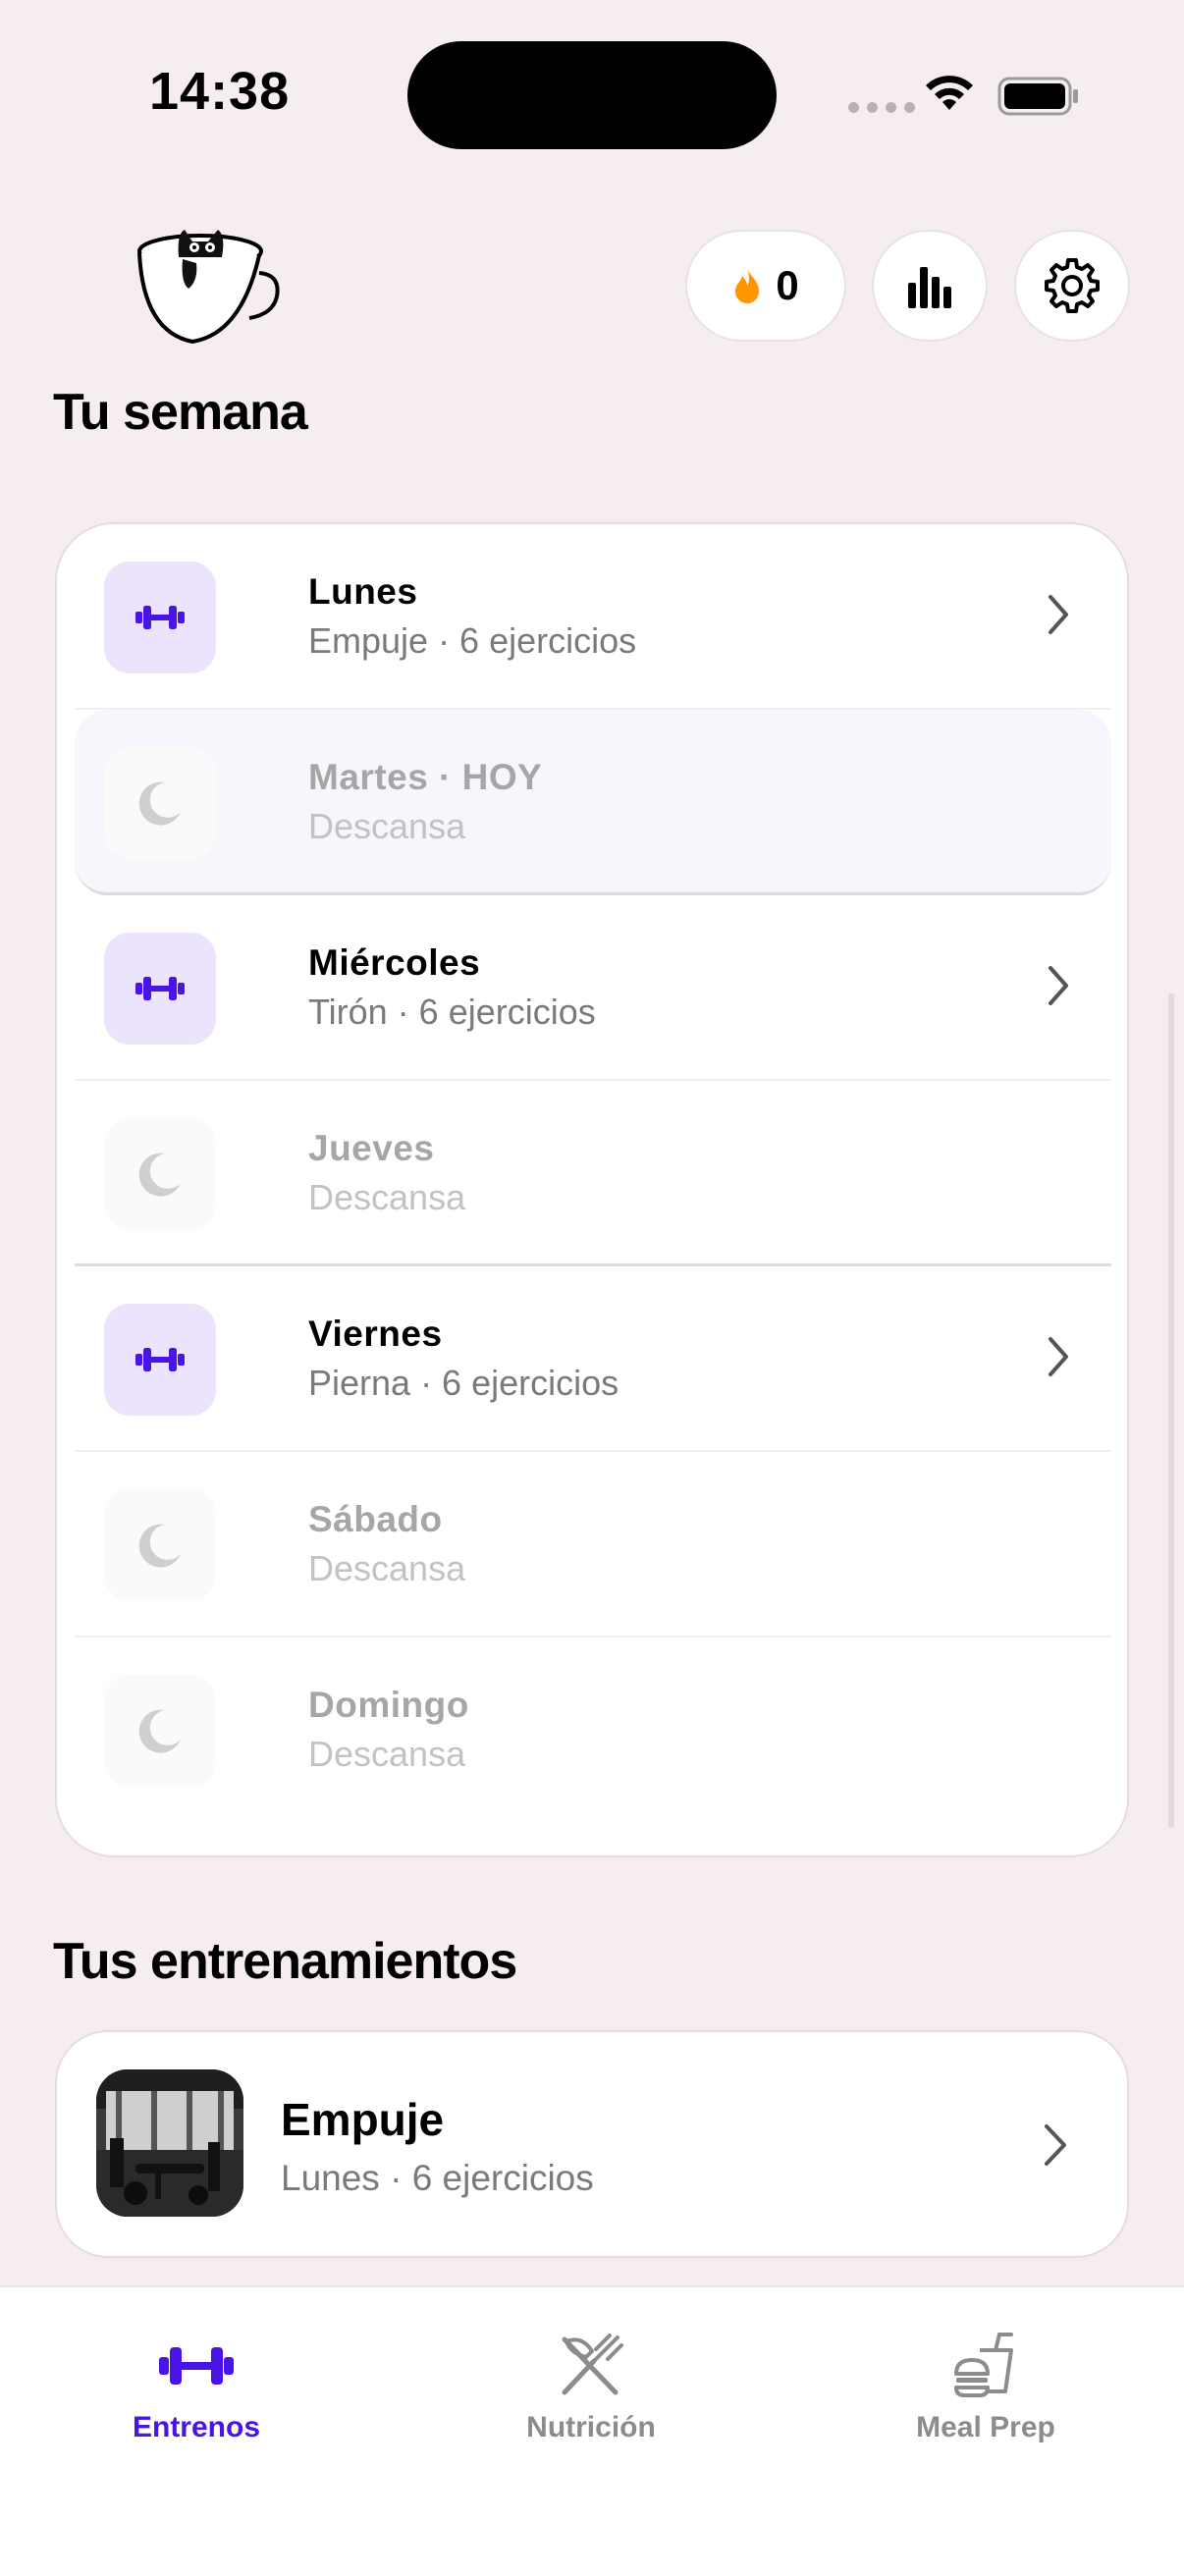  Describe the element at coordinates (787, 285) in the screenshot. I see `streak-count: 0` at that location.